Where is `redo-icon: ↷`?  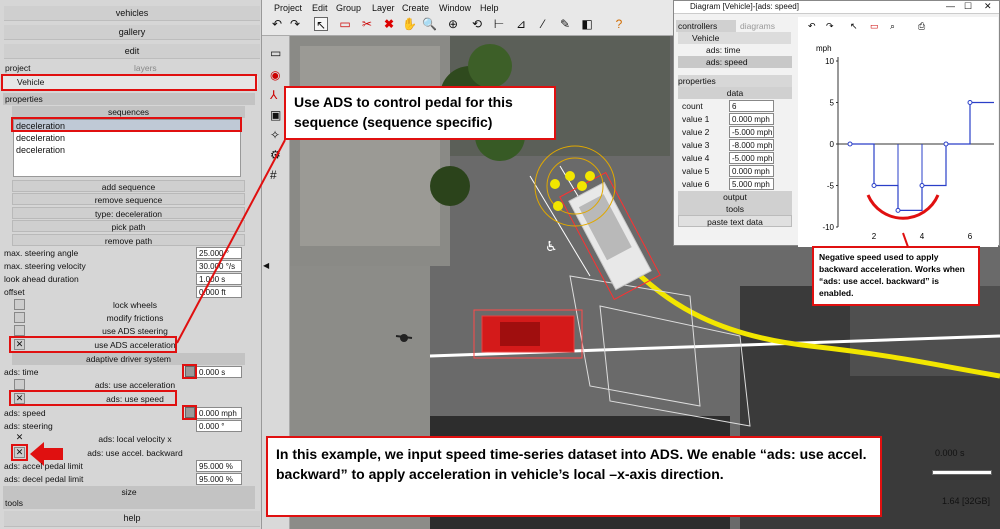
redo-icon: ↷ is located at coordinates (295, 24).